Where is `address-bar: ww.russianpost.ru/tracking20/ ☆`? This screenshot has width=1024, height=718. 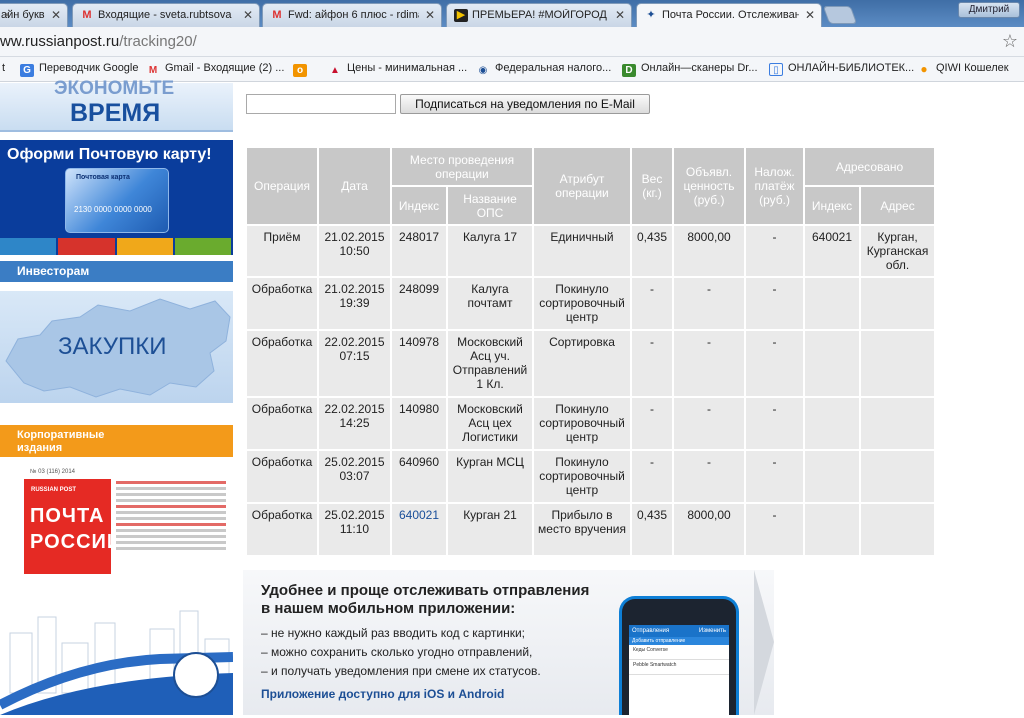
address-bar: ww.russianpost.ru/tracking20/ ☆ is located at coordinates (512, 42).